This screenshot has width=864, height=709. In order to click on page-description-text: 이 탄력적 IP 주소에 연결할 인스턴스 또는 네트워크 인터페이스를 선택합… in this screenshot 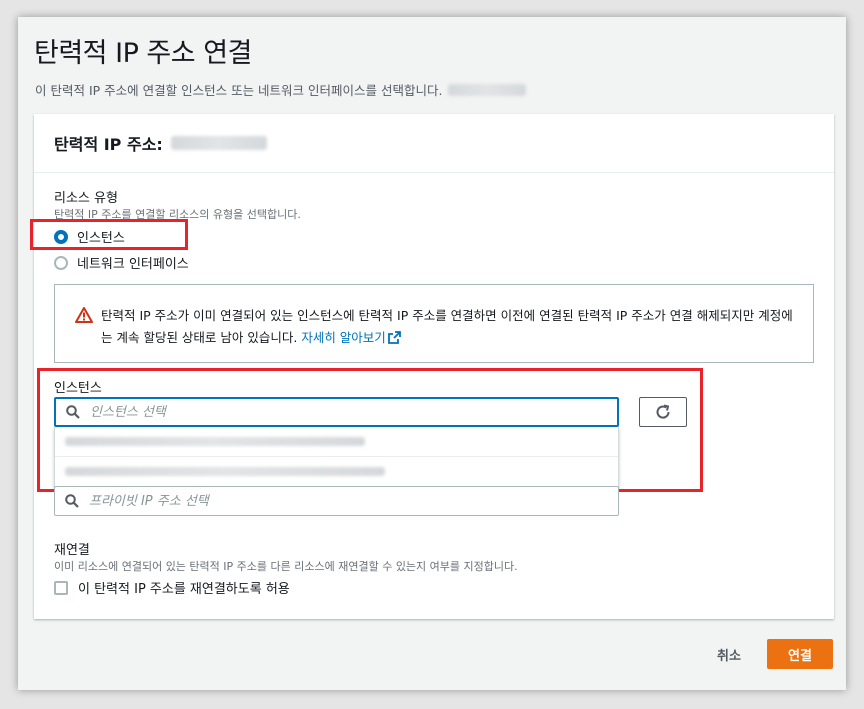, I will do `click(239, 90)`.